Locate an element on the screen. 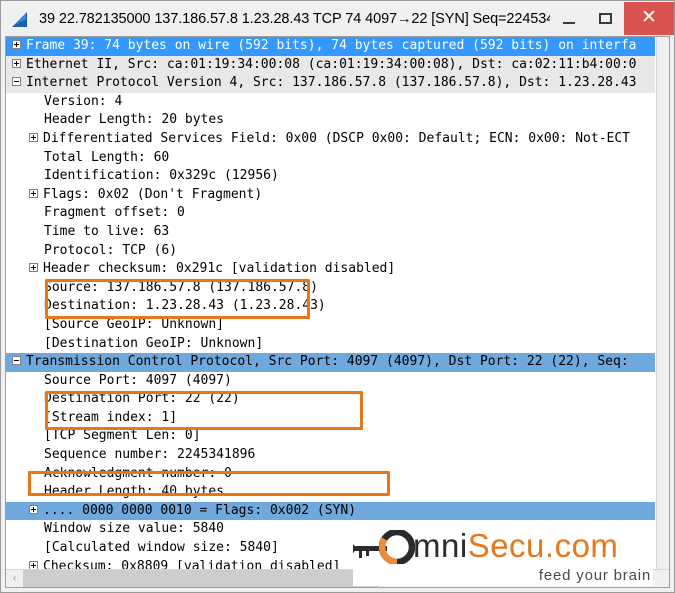  tree-row-ip-destination-geoip: [Destination GeoIP: Unknown] is located at coordinates (330, 344).